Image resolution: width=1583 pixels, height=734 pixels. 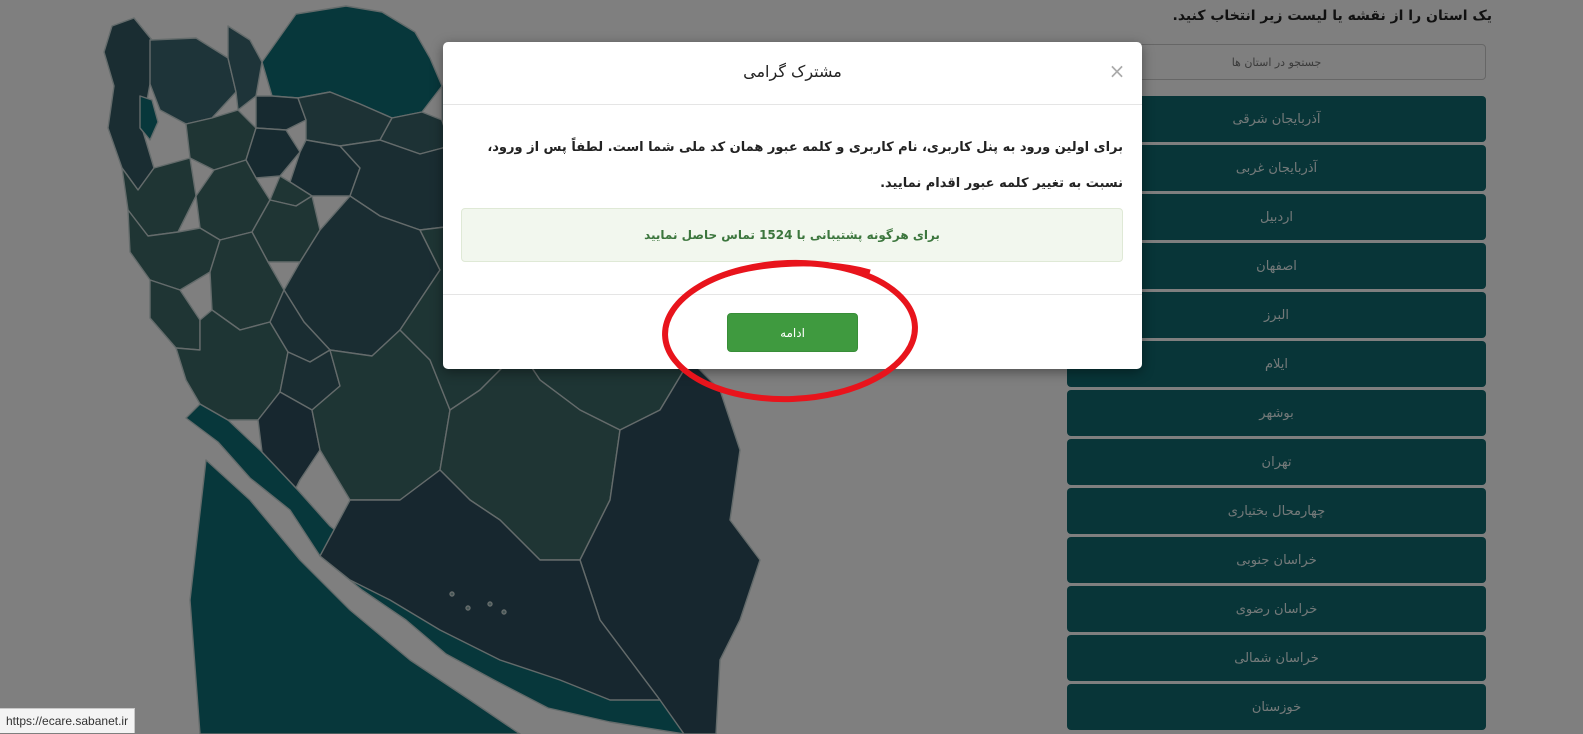 What do you see at coordinates (1117, 71) in the screenshot?
I see `close-icon: ×` at bounding box center [1117, 71].